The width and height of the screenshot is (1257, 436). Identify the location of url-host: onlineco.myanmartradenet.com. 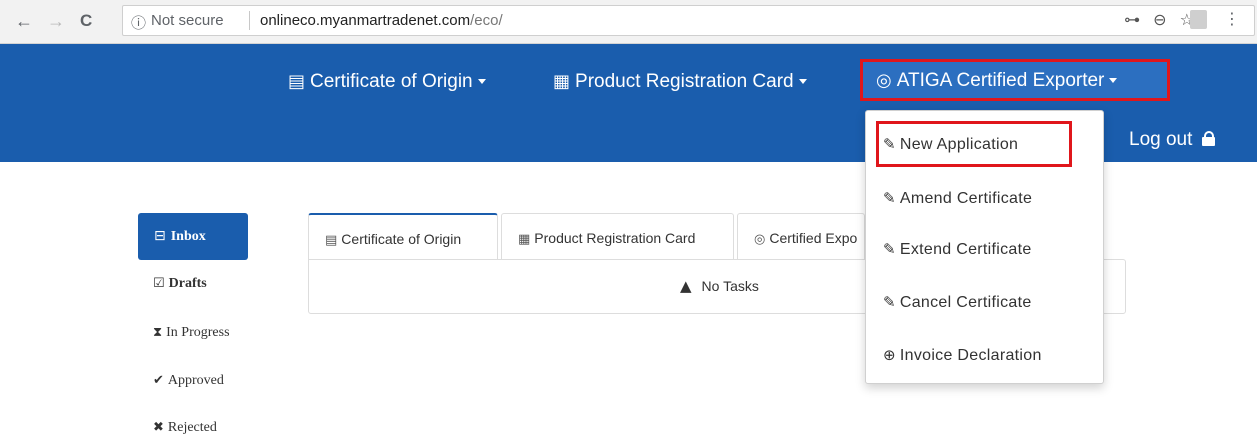
(365, 20).